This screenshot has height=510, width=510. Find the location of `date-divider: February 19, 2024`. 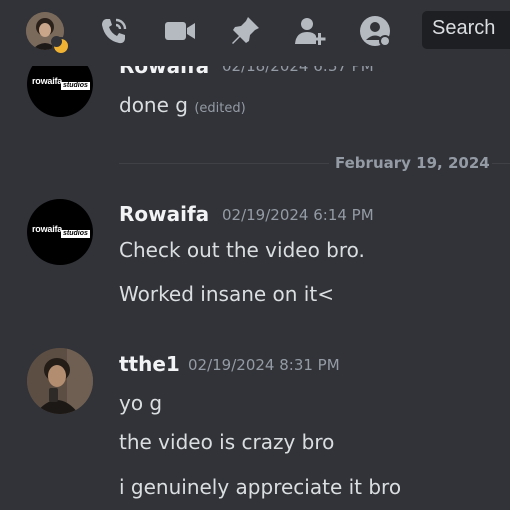

date-divider: February 19, 2024 is located at coordinates (412, 163).